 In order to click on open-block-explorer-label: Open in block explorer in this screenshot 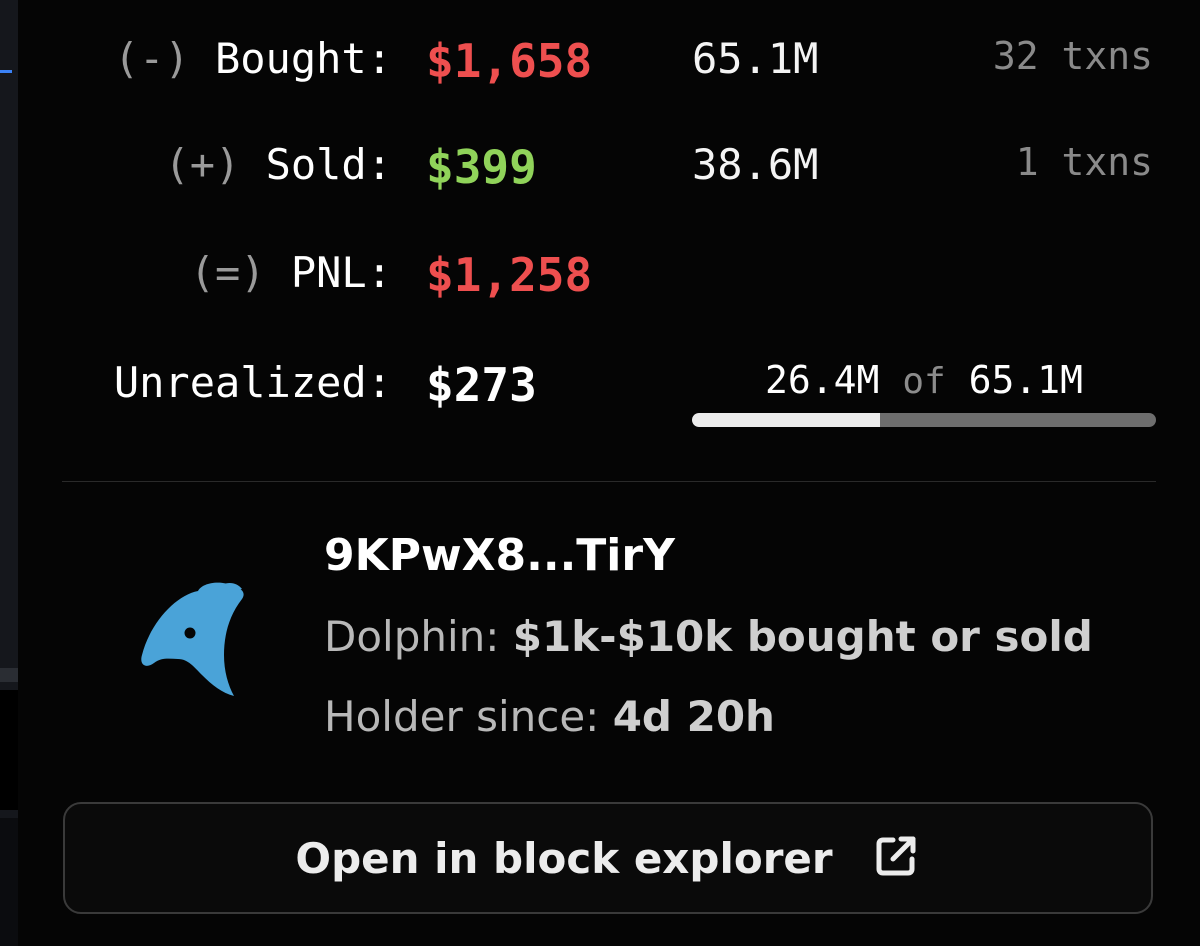, I will do `click(564, 858)`.